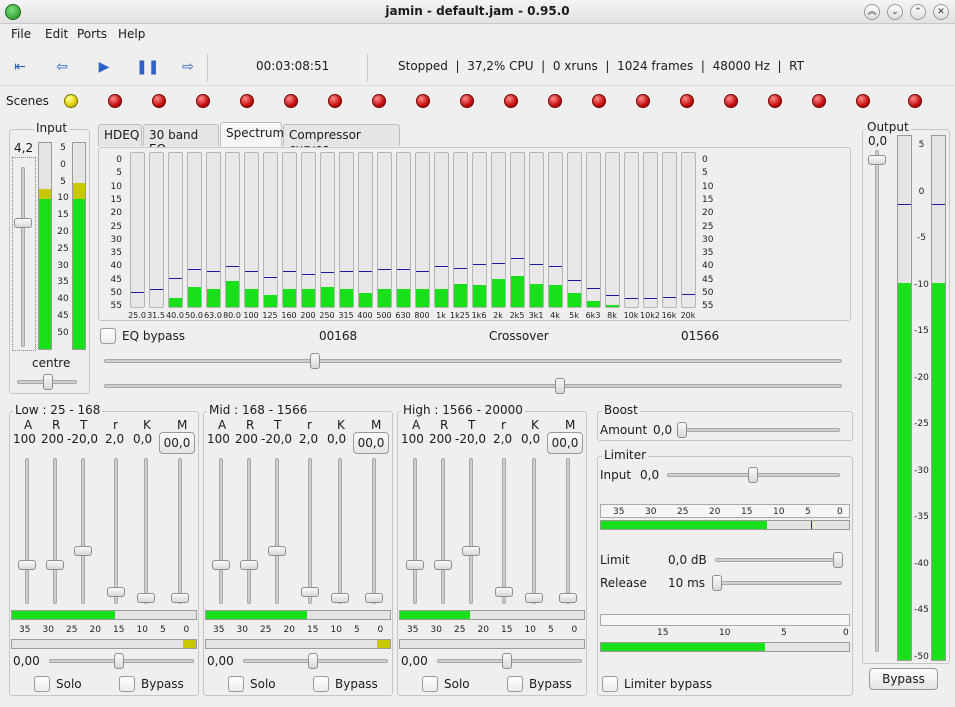 The image size is (955, 707). What do you see at coordinates (872, 12) in the screenshot?
I see `keep-above-icon: ︽` at bounding box center [872, 12].